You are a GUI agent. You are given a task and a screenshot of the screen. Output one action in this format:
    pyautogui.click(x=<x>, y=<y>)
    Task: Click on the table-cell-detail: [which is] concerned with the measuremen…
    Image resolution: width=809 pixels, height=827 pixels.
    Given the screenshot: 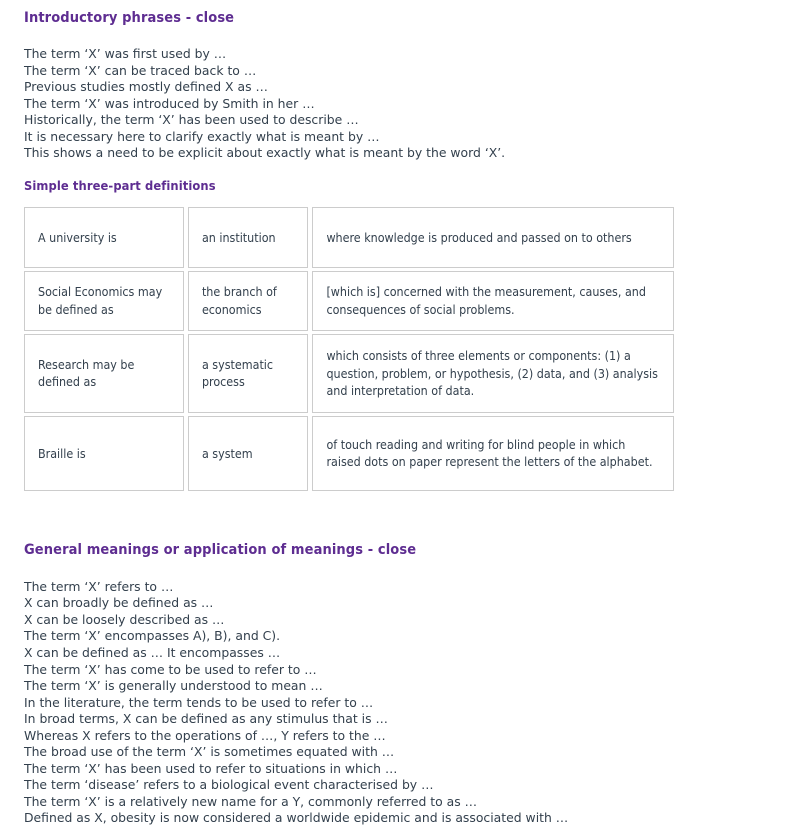 What is the action you would take?
    pyautogui.click(x=493, y=300)
    